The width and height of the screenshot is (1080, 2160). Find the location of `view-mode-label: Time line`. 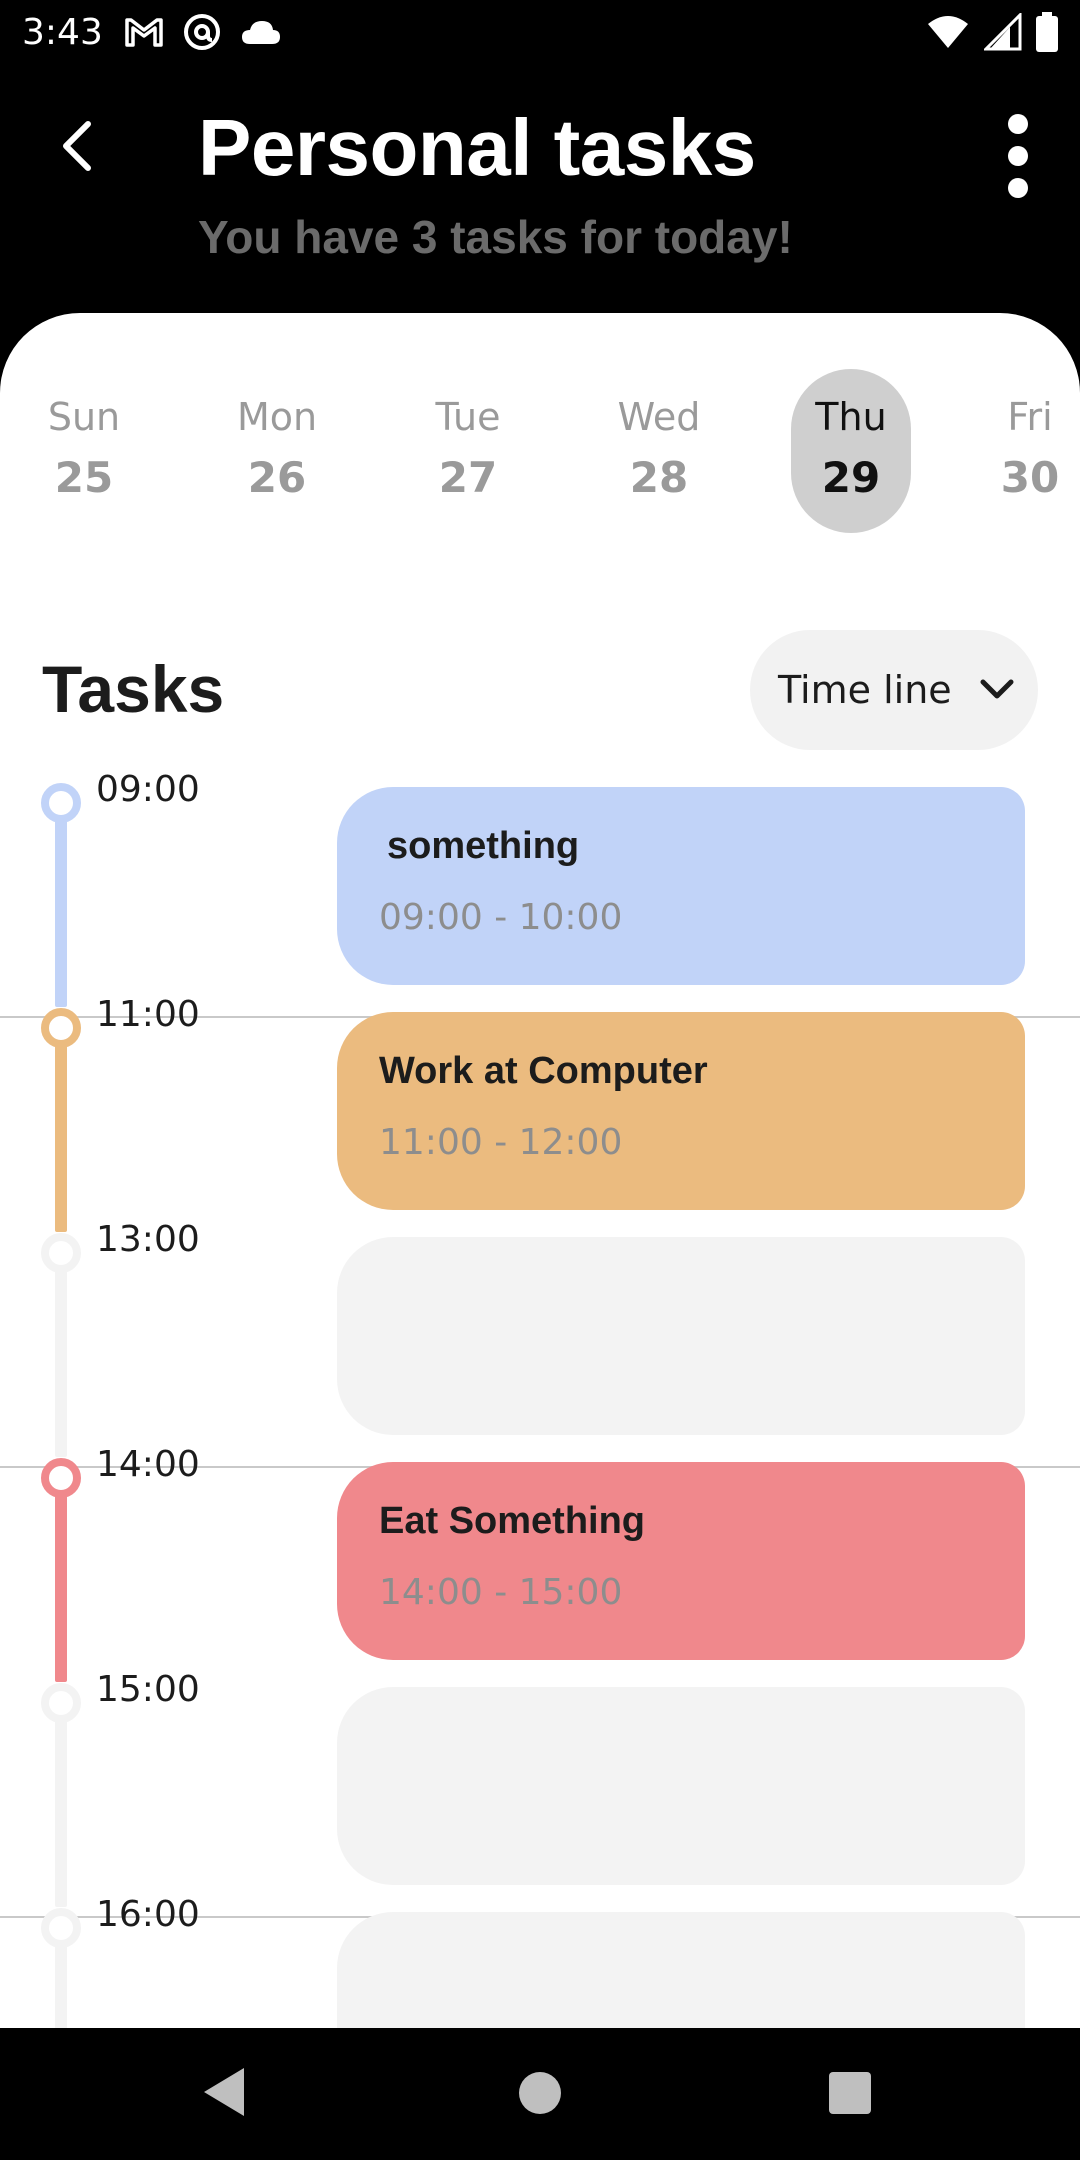

view-mode-label: Time line is located at coordinates (865, 690).